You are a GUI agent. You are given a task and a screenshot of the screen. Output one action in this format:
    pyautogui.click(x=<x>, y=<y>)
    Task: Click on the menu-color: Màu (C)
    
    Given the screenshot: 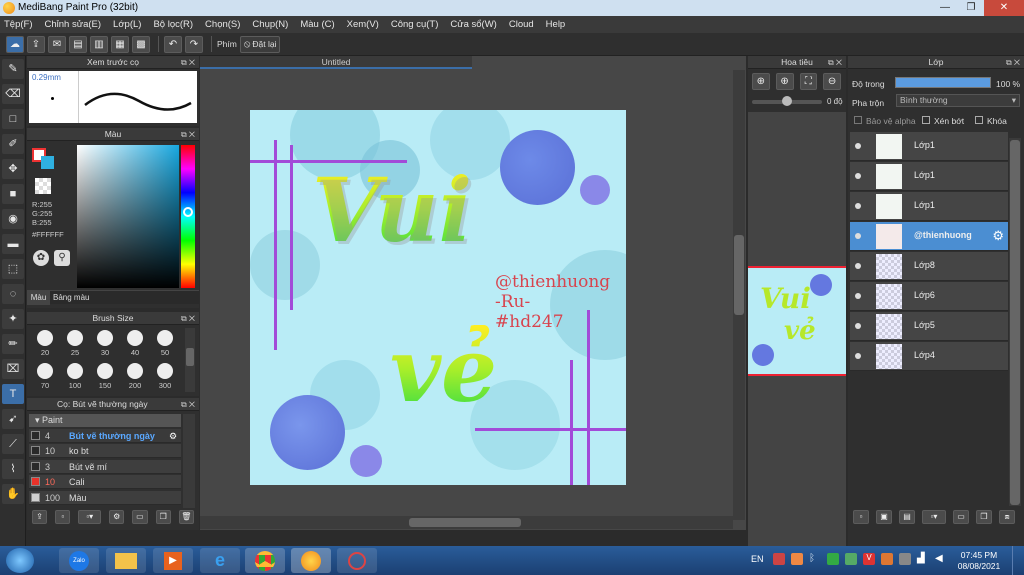 What is the action you would take?
    pyautogui.click(x=317, y=24)
    